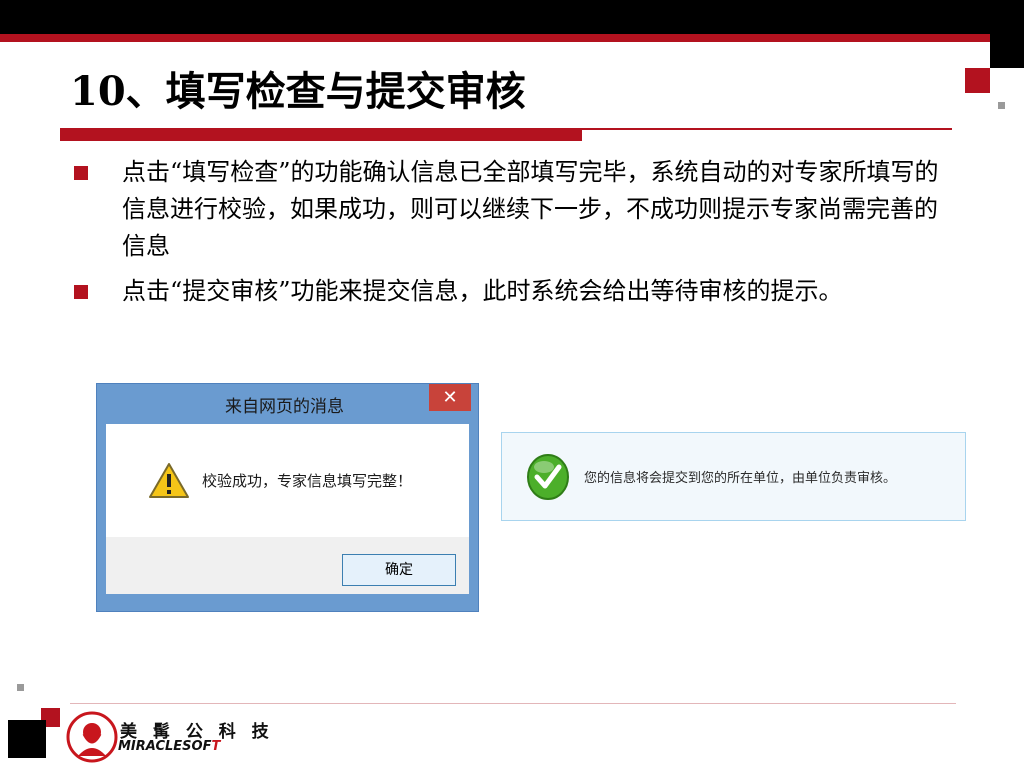 Image resolution: width=1024 pixels, height=768 pixels. I want to click on logo-english-name: MIRACLESOFT, so click(169, 746).